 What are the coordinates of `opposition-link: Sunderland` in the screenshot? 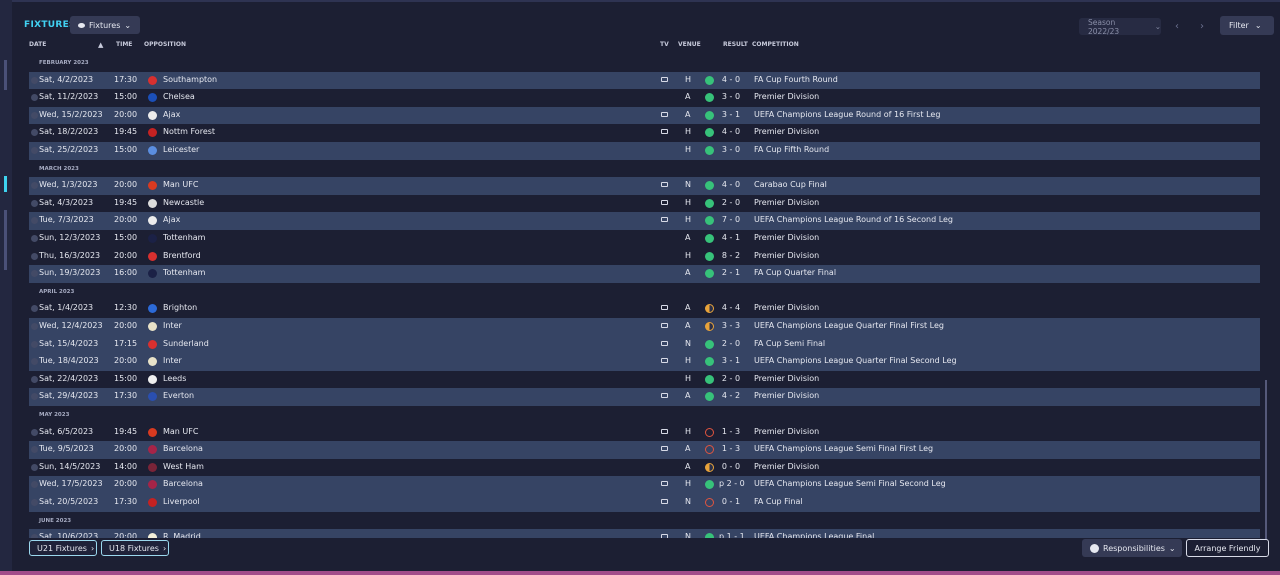 It's located at (186, 343).